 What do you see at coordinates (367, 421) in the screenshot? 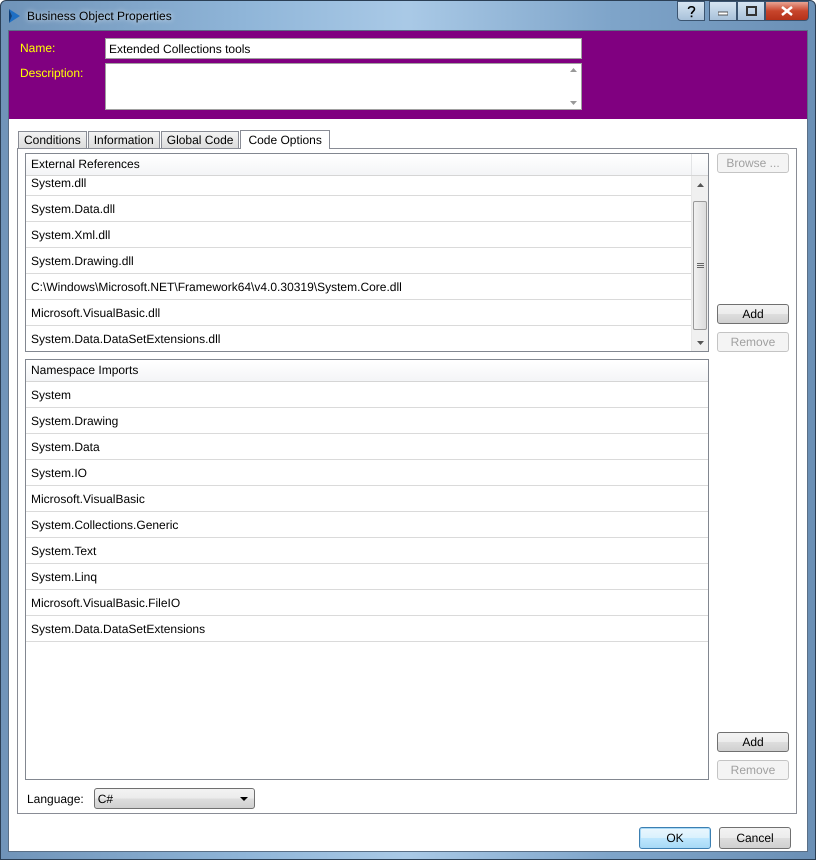
I see `list-item: System.Drawing` at bounding box center [367, 421].